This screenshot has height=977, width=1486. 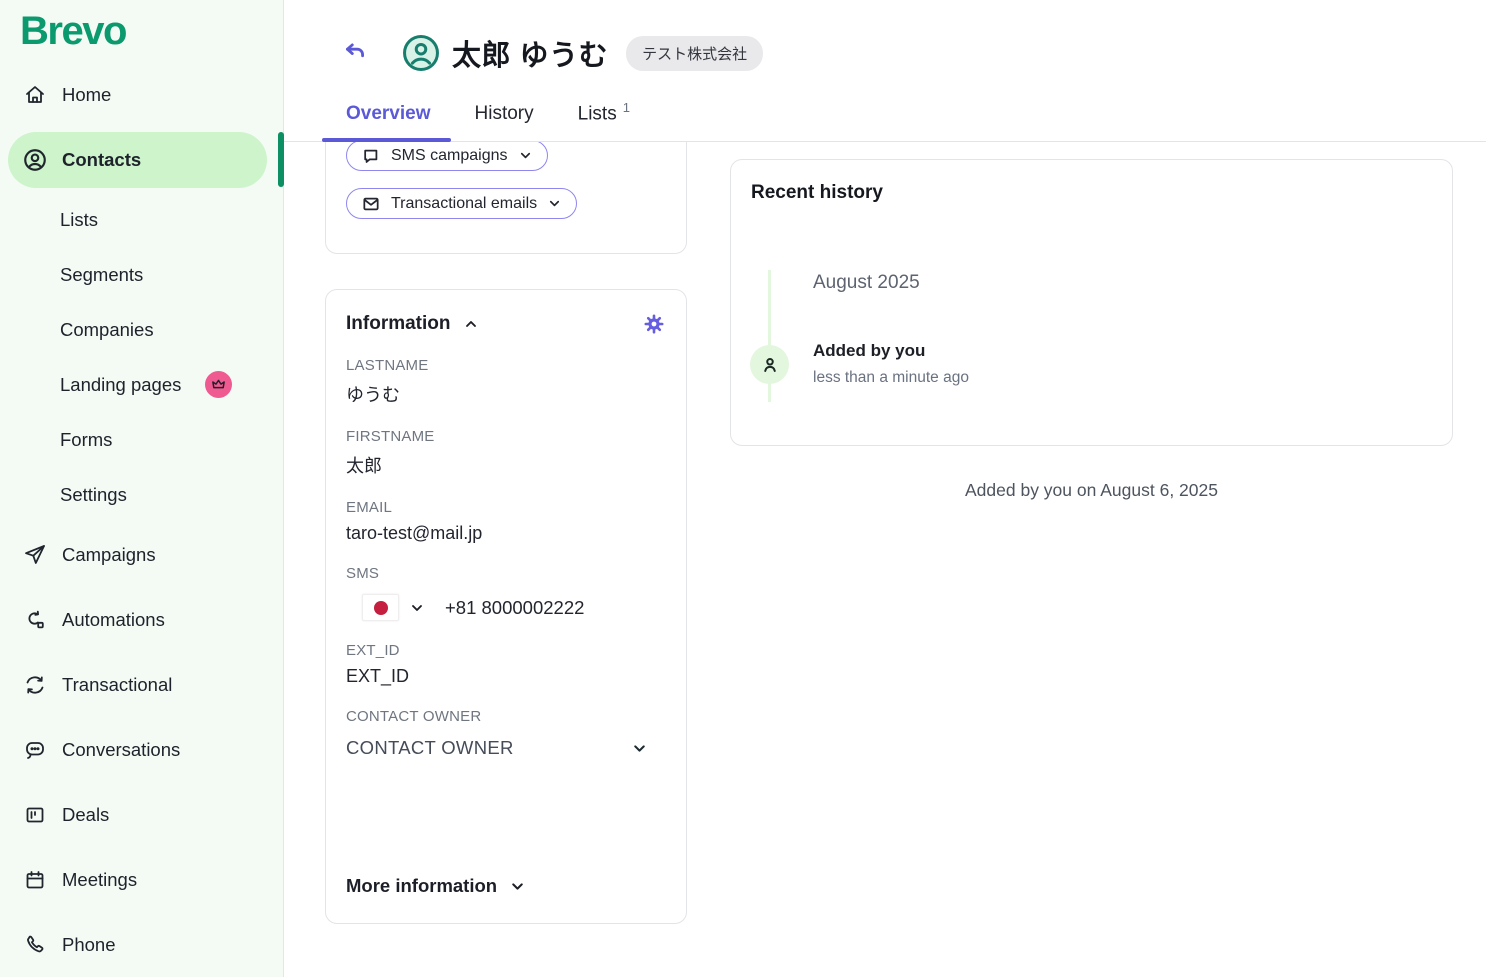 What do you see at coordinates (506, 382) in the screenshot?
I see `field-lastname: LASTNAME ゆうむ` at bounding box center [506, 382].